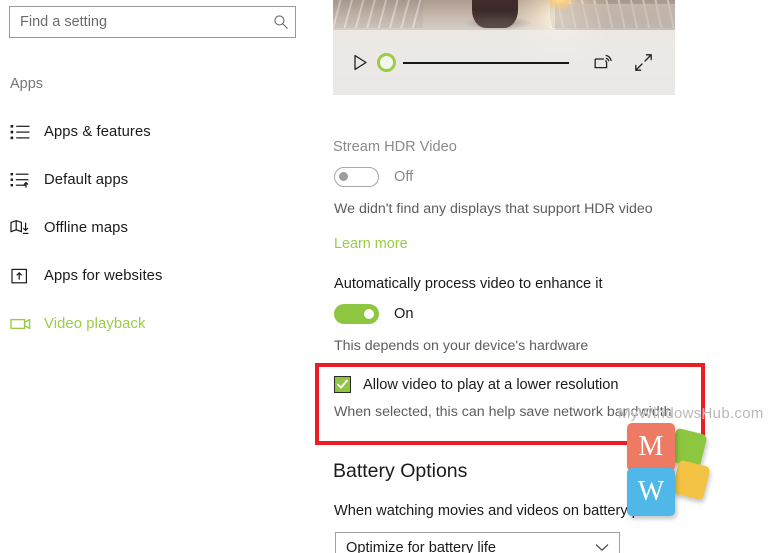 The width and height of the screenshot is (777, 553). I want to click on fullscreen-icon, so click(643, 62).